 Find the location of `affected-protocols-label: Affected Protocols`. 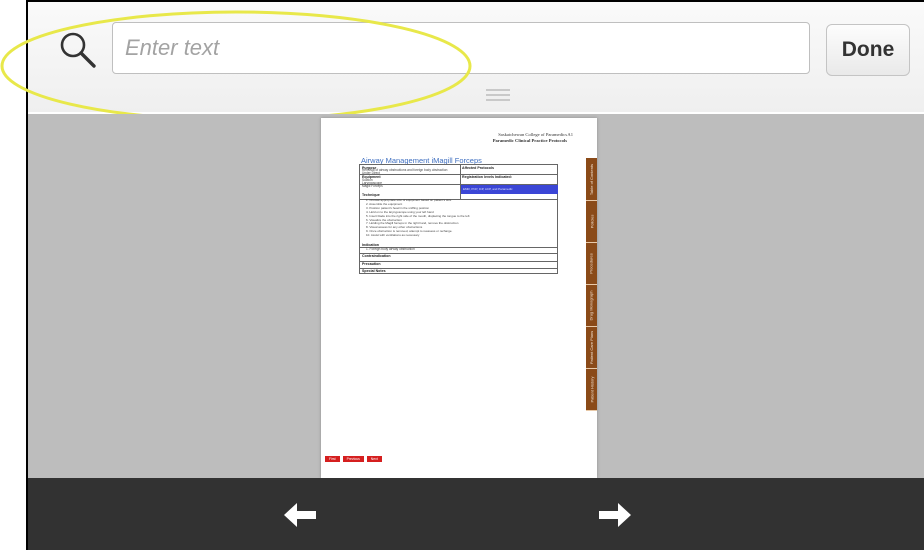

affected-protocols-label: Affected Protocols is located at coordinates (478, 168).